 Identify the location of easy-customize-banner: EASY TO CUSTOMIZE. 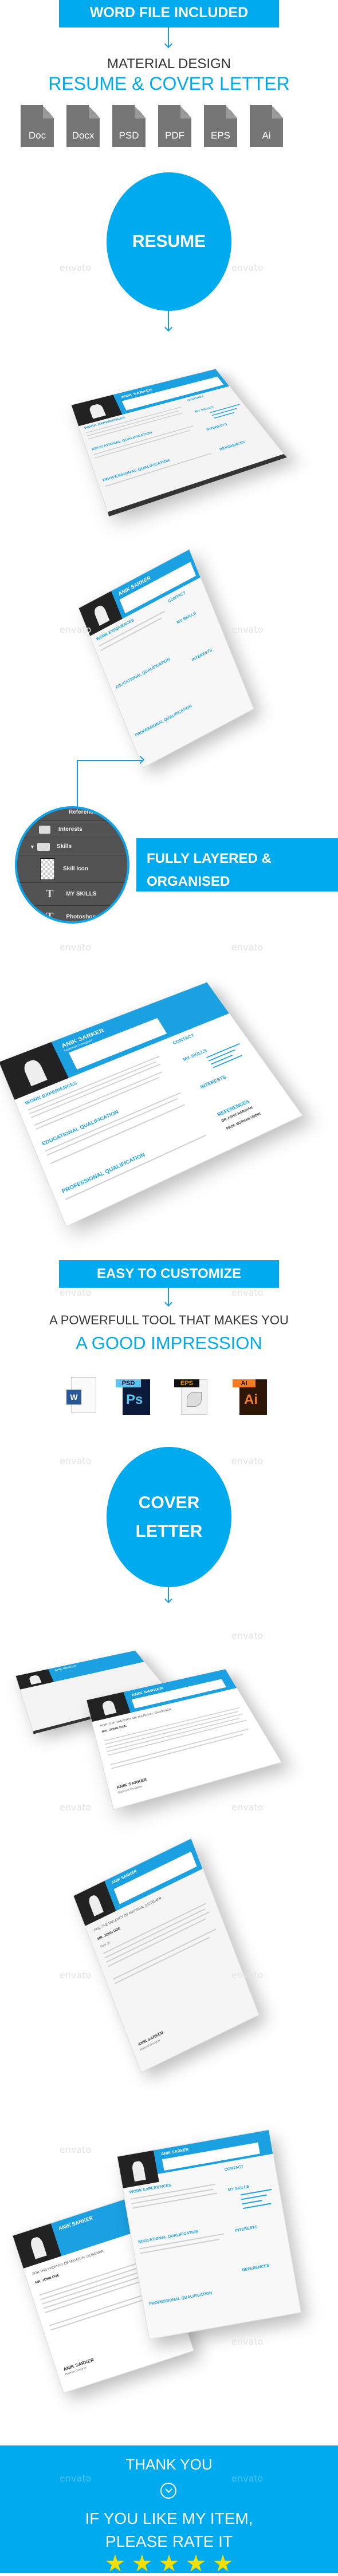
(169, 1274).